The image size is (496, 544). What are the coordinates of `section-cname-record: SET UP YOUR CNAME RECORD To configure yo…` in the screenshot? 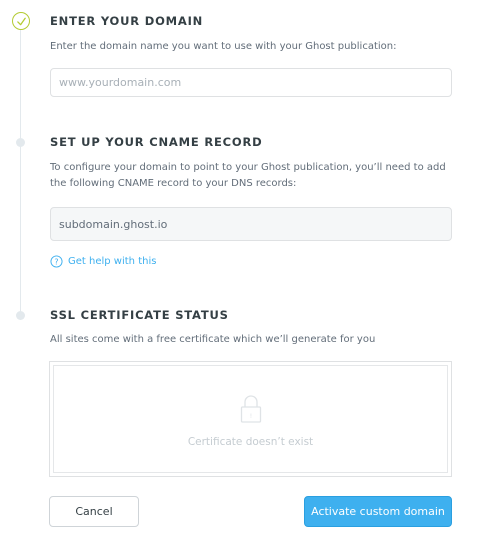 It's located at (251, 163).